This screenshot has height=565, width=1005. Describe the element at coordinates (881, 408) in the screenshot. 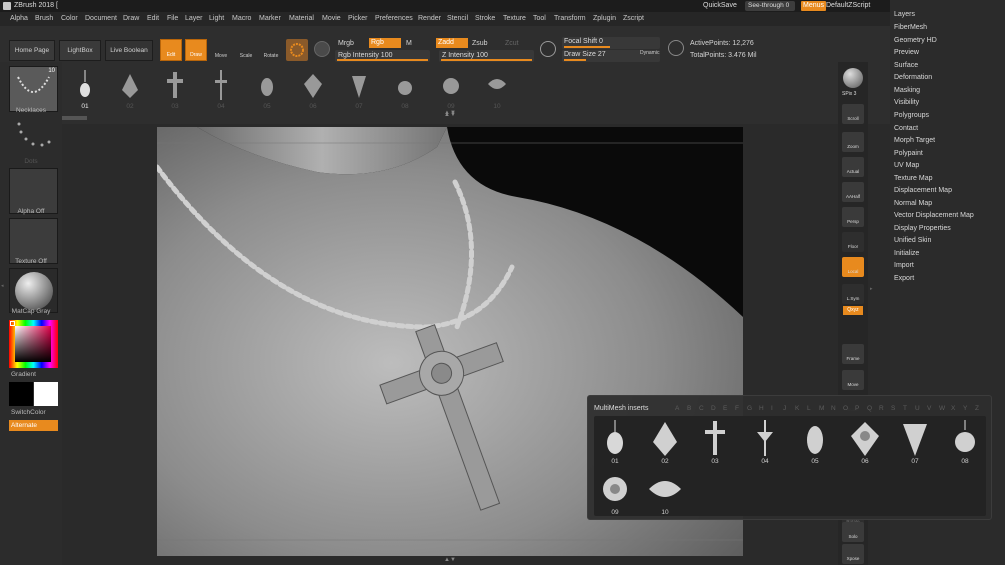

I see `letter-filter: R` at that location.